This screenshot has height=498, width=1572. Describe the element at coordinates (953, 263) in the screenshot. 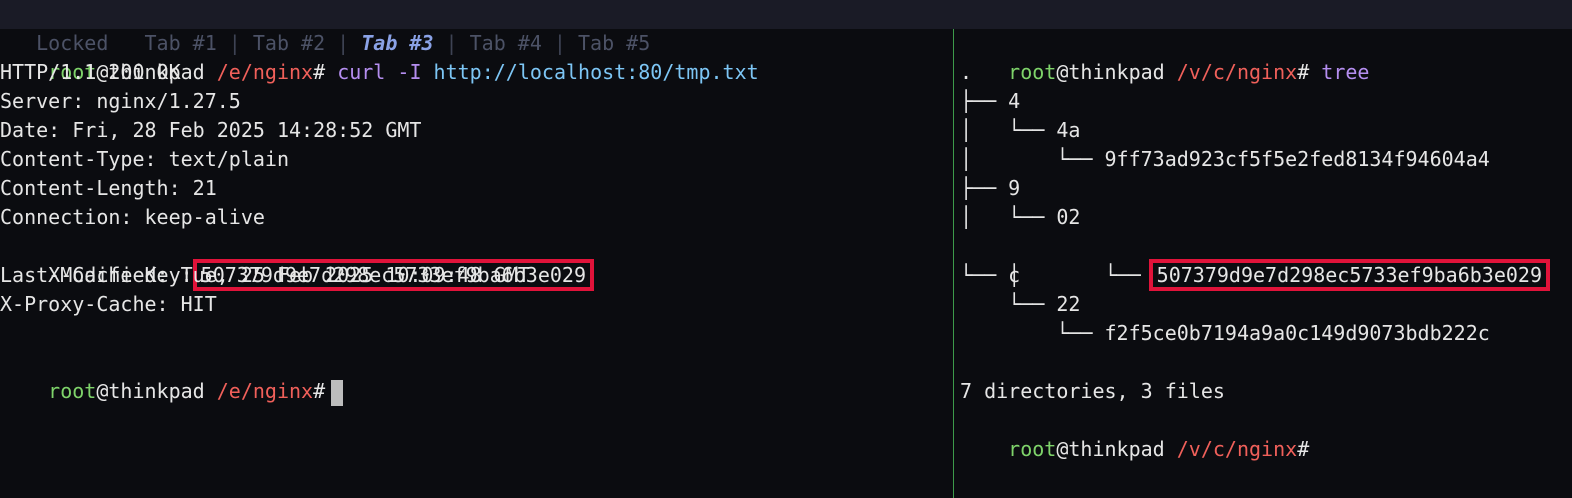

I see `pane-divider` at that location.